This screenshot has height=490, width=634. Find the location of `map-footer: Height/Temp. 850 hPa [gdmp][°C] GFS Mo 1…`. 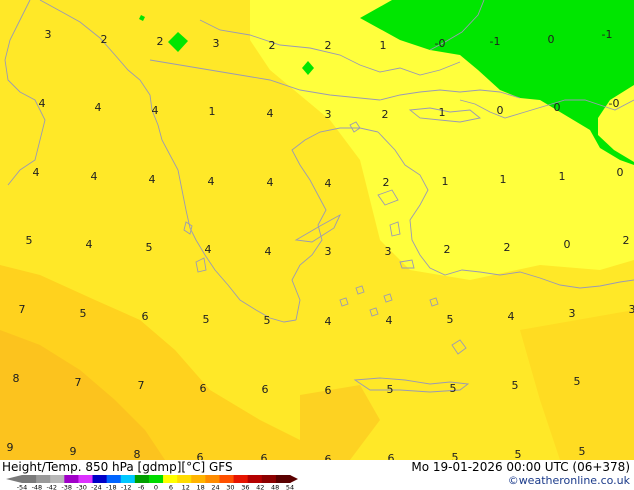

map-footer: Height/Temp. 850 hPa [gdmp][°C] GFS Mo 1… is located at coordinates (317, 475).